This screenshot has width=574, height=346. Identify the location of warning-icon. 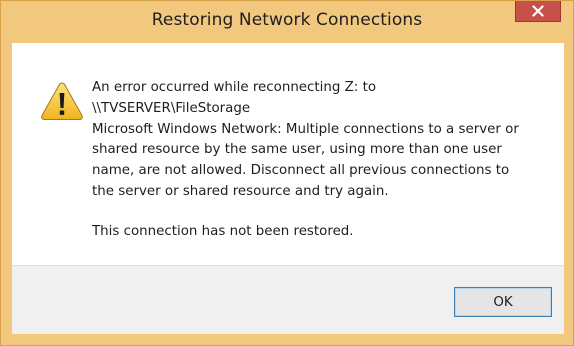
(62, 101).